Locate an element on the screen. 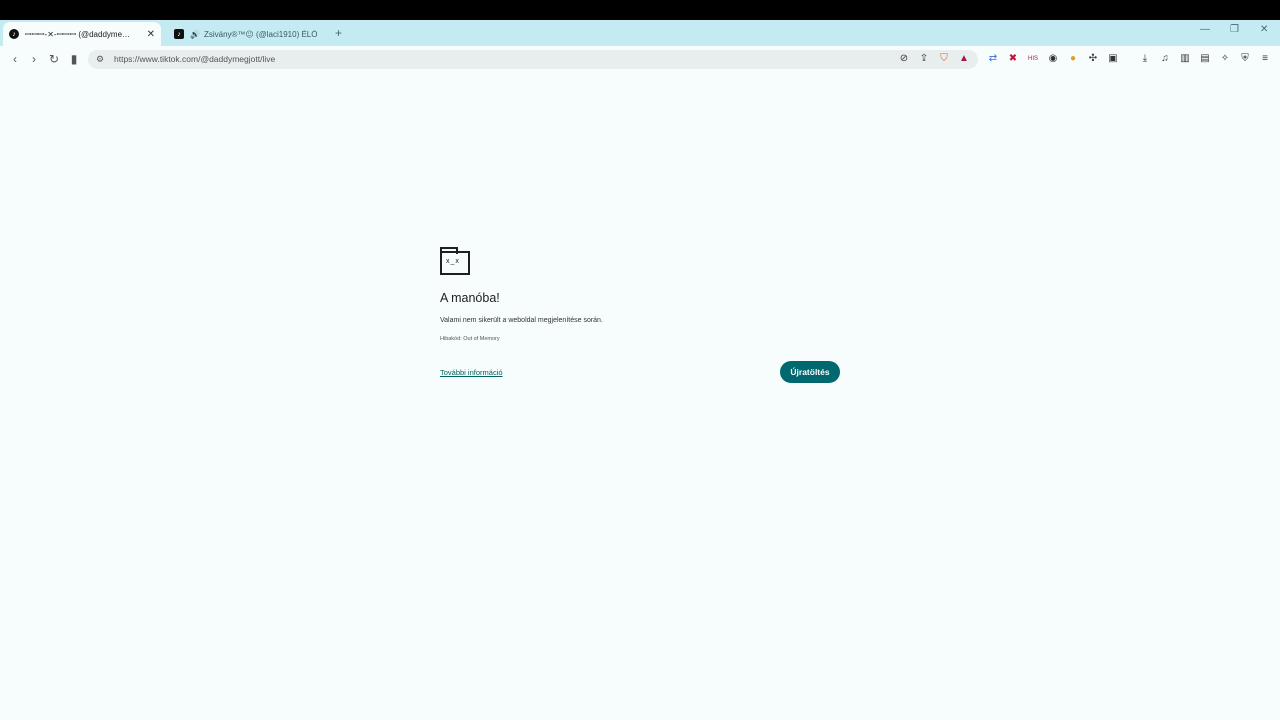 This screenshot has width=1280, height=720. extension-eye-icon: ◉ is located at coordinates (1053, 59).